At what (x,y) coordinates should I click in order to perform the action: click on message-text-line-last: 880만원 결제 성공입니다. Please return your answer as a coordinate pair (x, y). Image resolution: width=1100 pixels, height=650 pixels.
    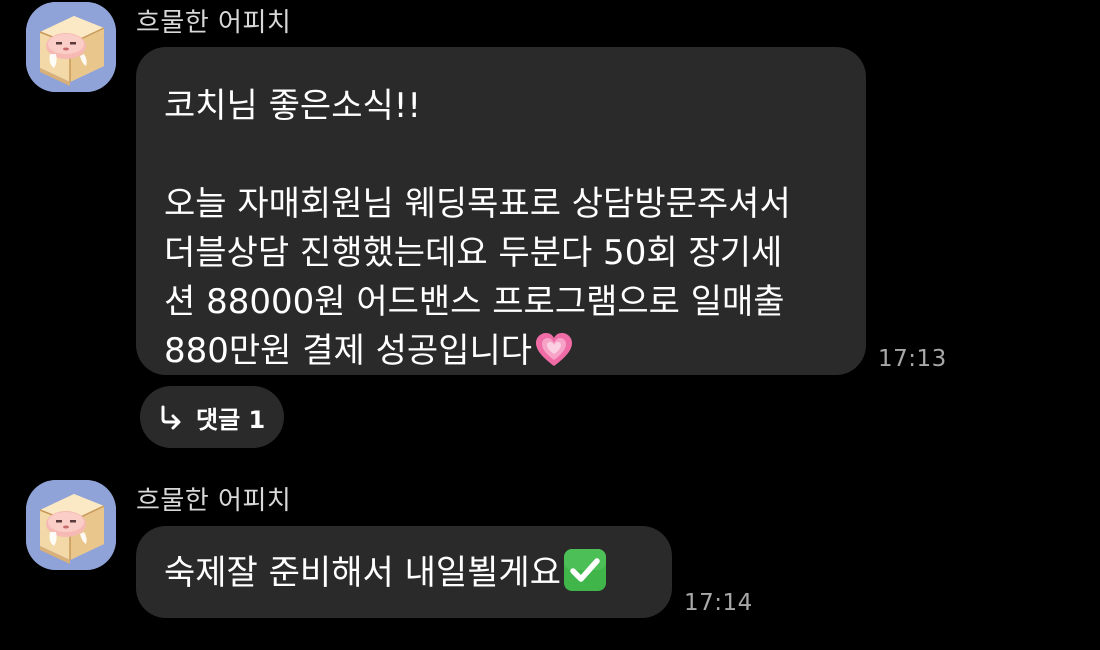
    Looking at the image, I should click on (501, 351).